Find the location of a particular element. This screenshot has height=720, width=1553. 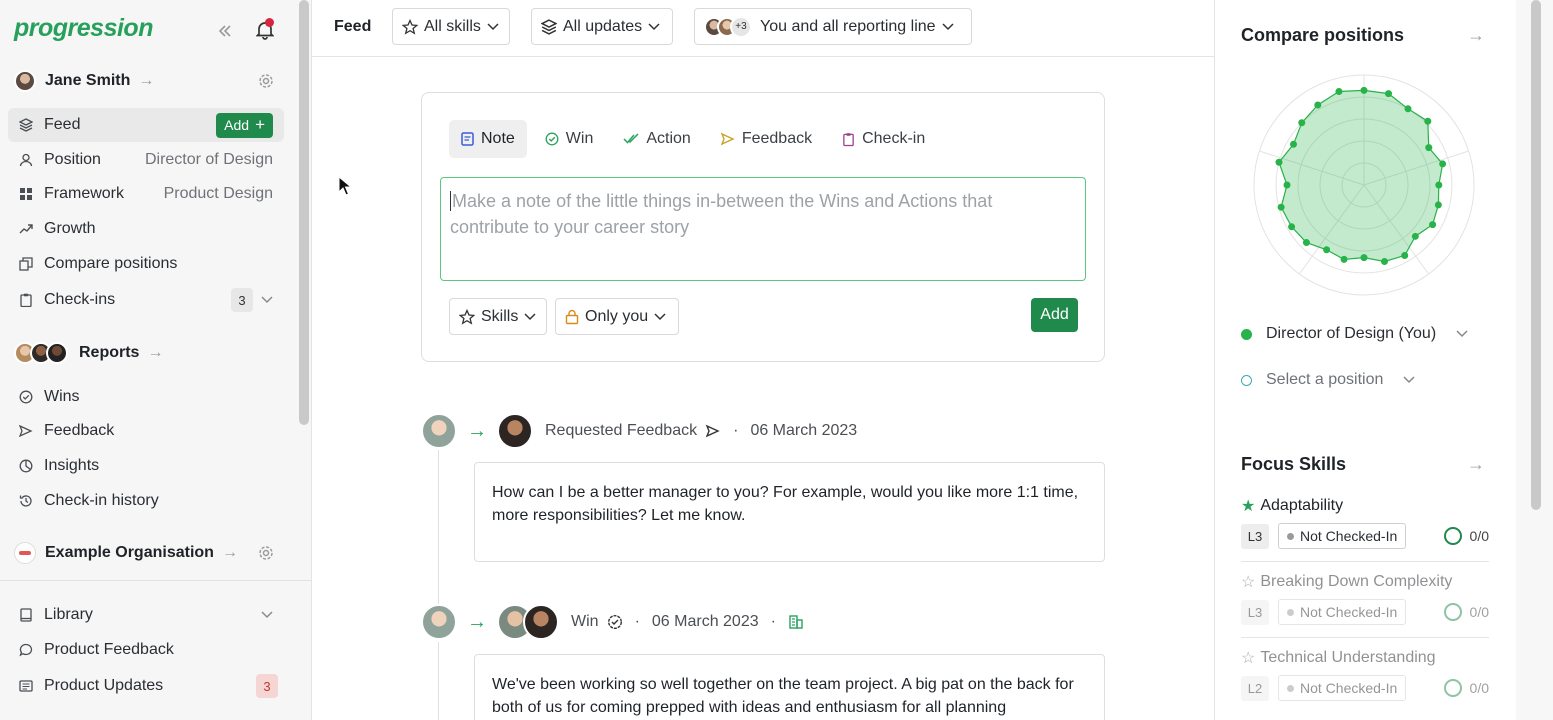

timeline-line is located at coordinates (438, 537).